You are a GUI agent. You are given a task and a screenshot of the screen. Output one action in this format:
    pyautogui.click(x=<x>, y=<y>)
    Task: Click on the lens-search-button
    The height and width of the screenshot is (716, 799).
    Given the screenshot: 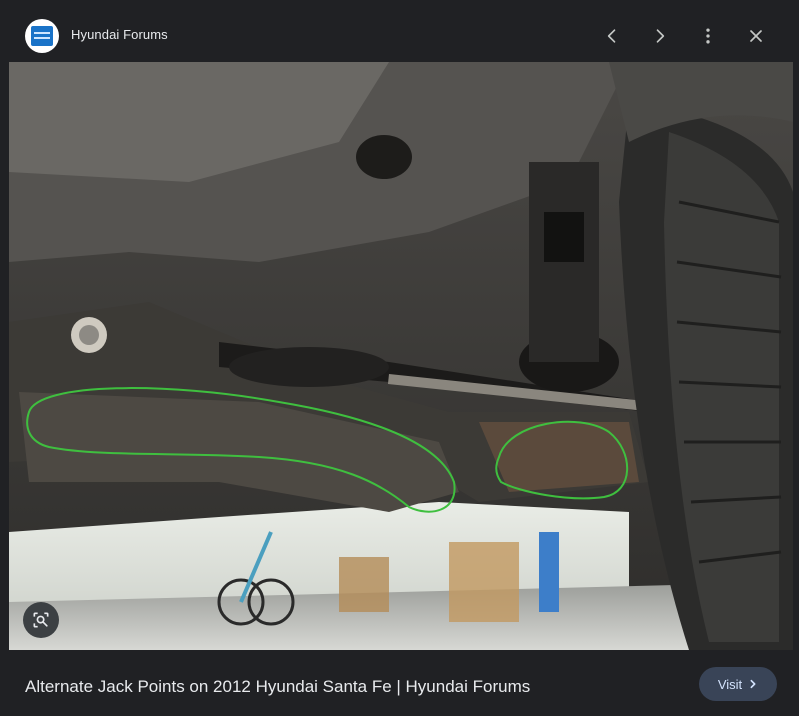 What is the action you would take?
    pyautogui.click(x=41, y=620)
    